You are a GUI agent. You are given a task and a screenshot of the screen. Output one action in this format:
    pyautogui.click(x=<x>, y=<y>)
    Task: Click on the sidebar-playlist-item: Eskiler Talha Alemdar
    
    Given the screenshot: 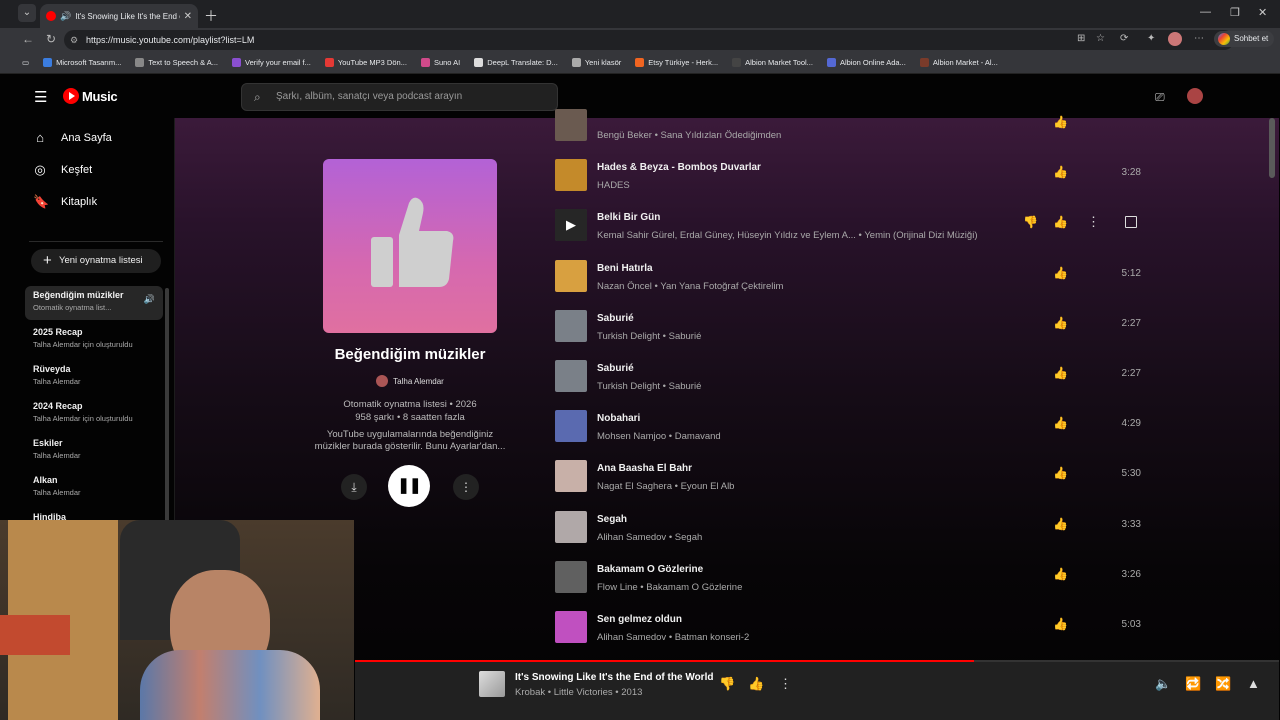 What is the action you would take?
    pyautogui.click(x=94, y=451)
    